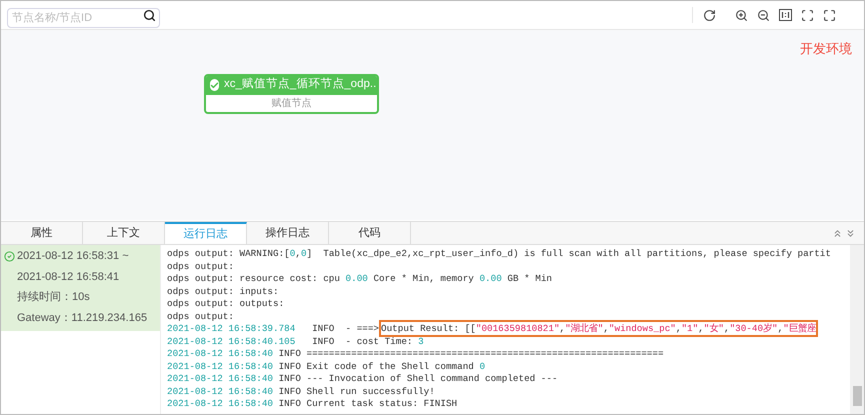  Describe the element at coordinates (82, 318) in the screenshot. I see `gateway-text: Gateway：11.219.234.165` at that location.